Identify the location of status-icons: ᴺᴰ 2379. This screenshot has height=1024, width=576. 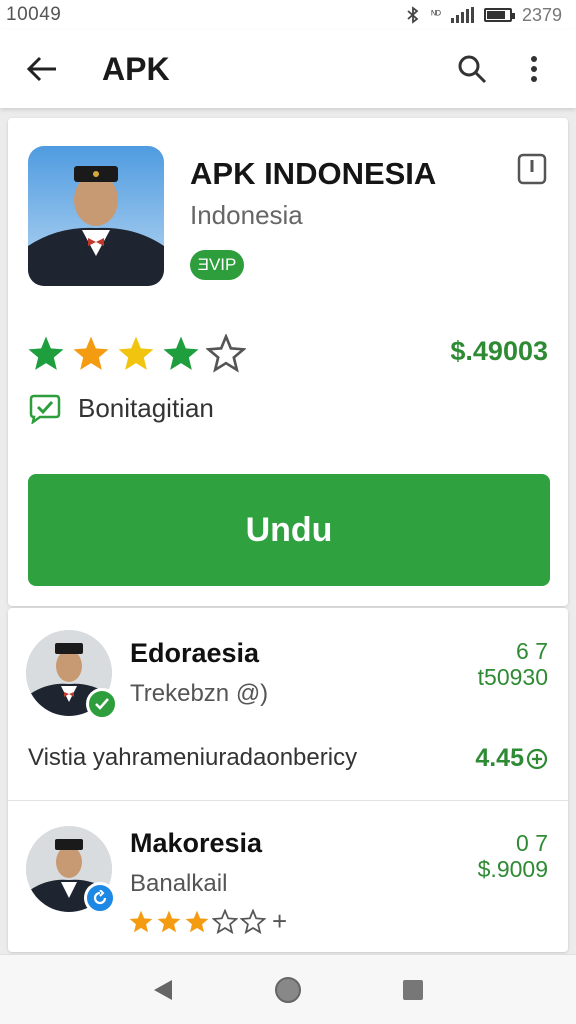
(483, 15).